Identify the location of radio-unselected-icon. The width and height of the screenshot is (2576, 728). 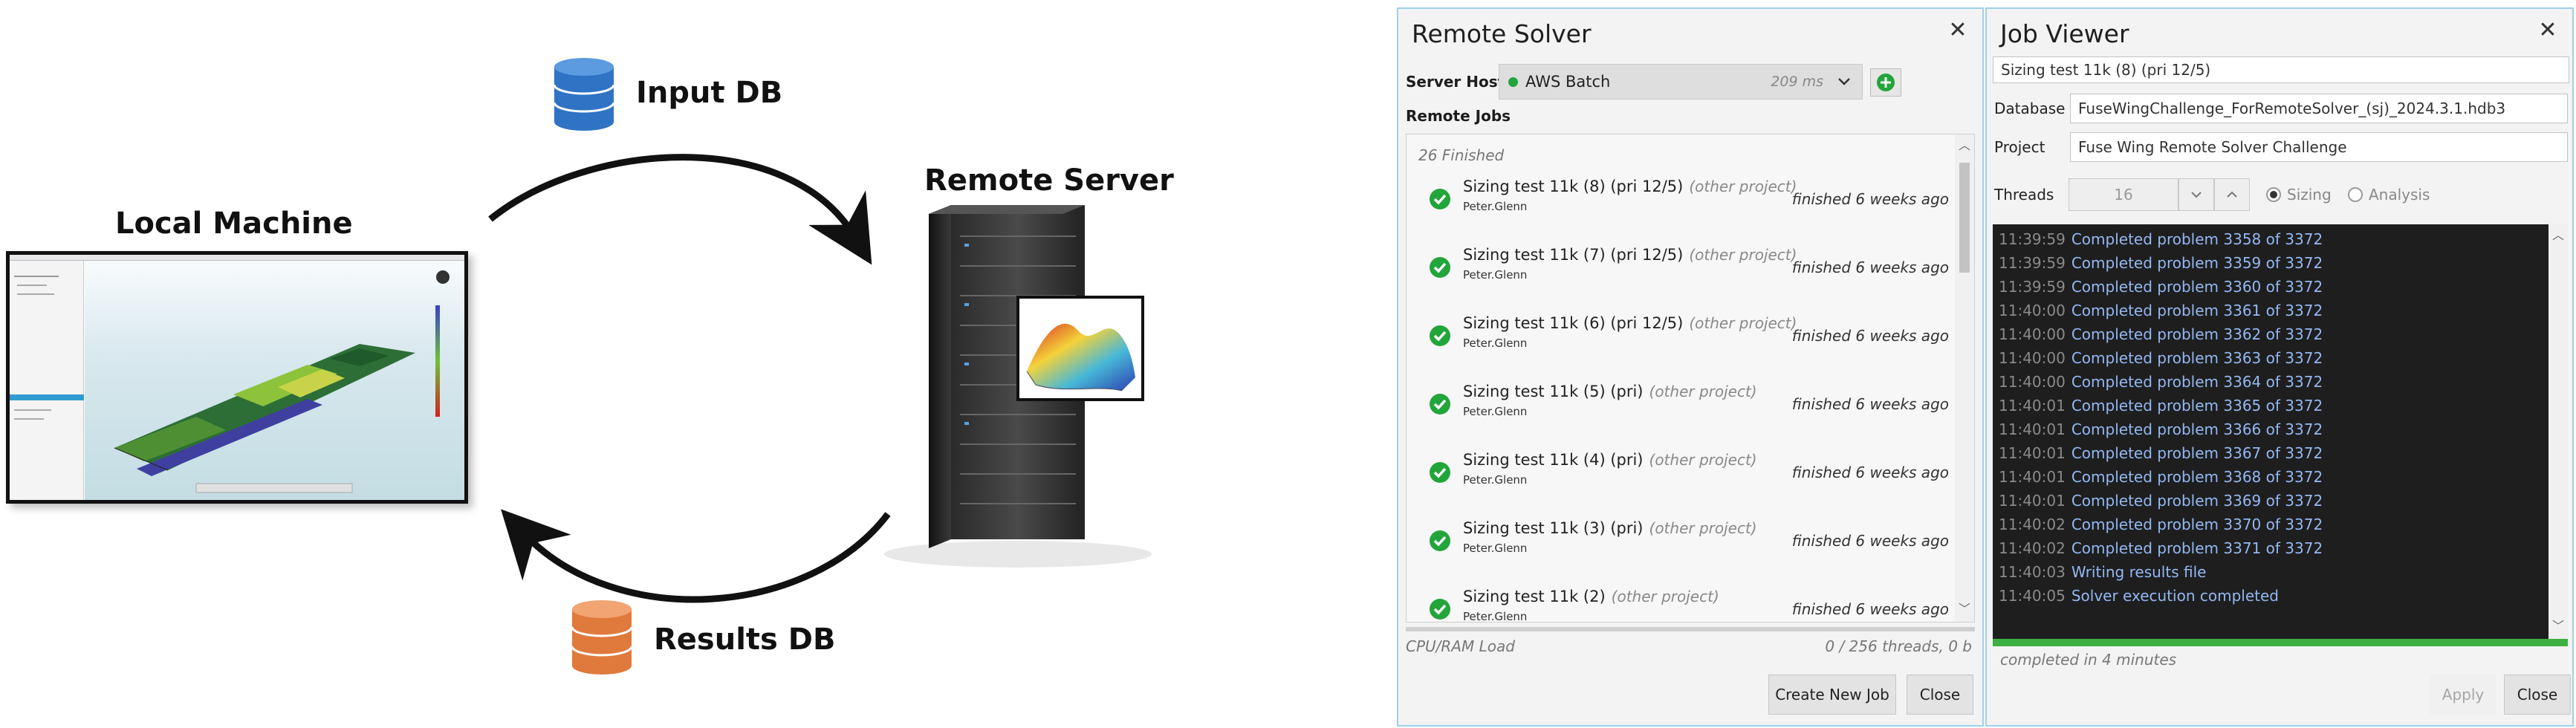
(2355, 195).